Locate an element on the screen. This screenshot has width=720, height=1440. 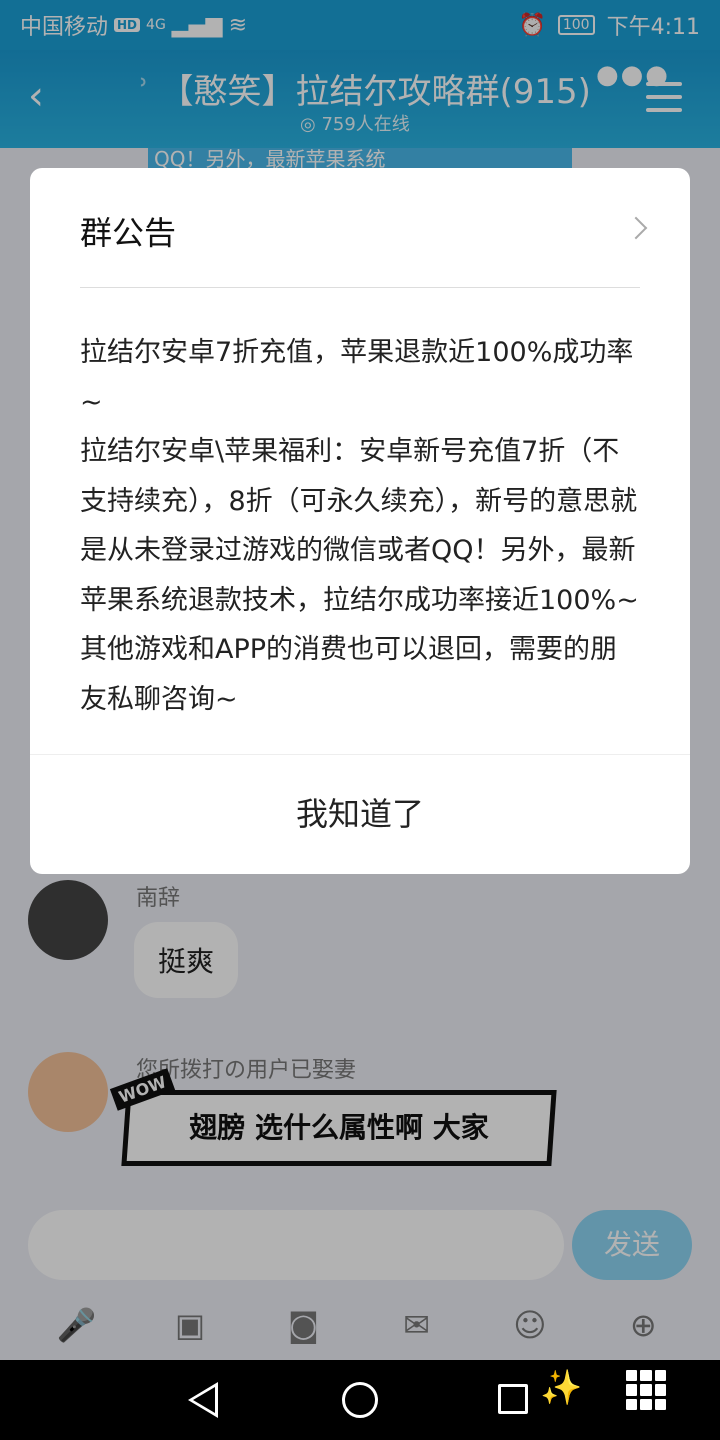
divider is located at coordinates (360, 287).